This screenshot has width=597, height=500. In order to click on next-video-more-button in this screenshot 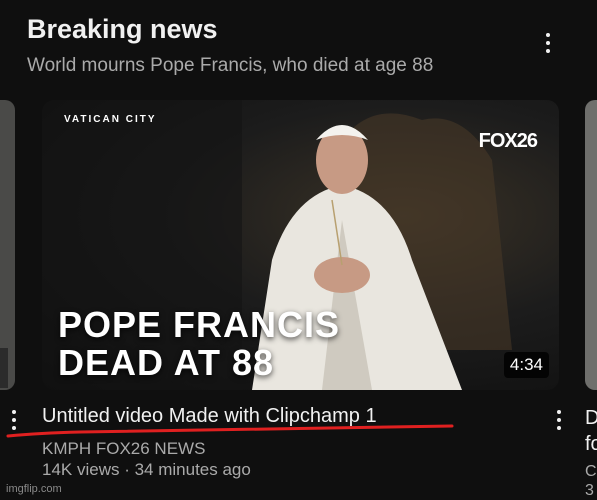, I will do `click(559, 420)`.